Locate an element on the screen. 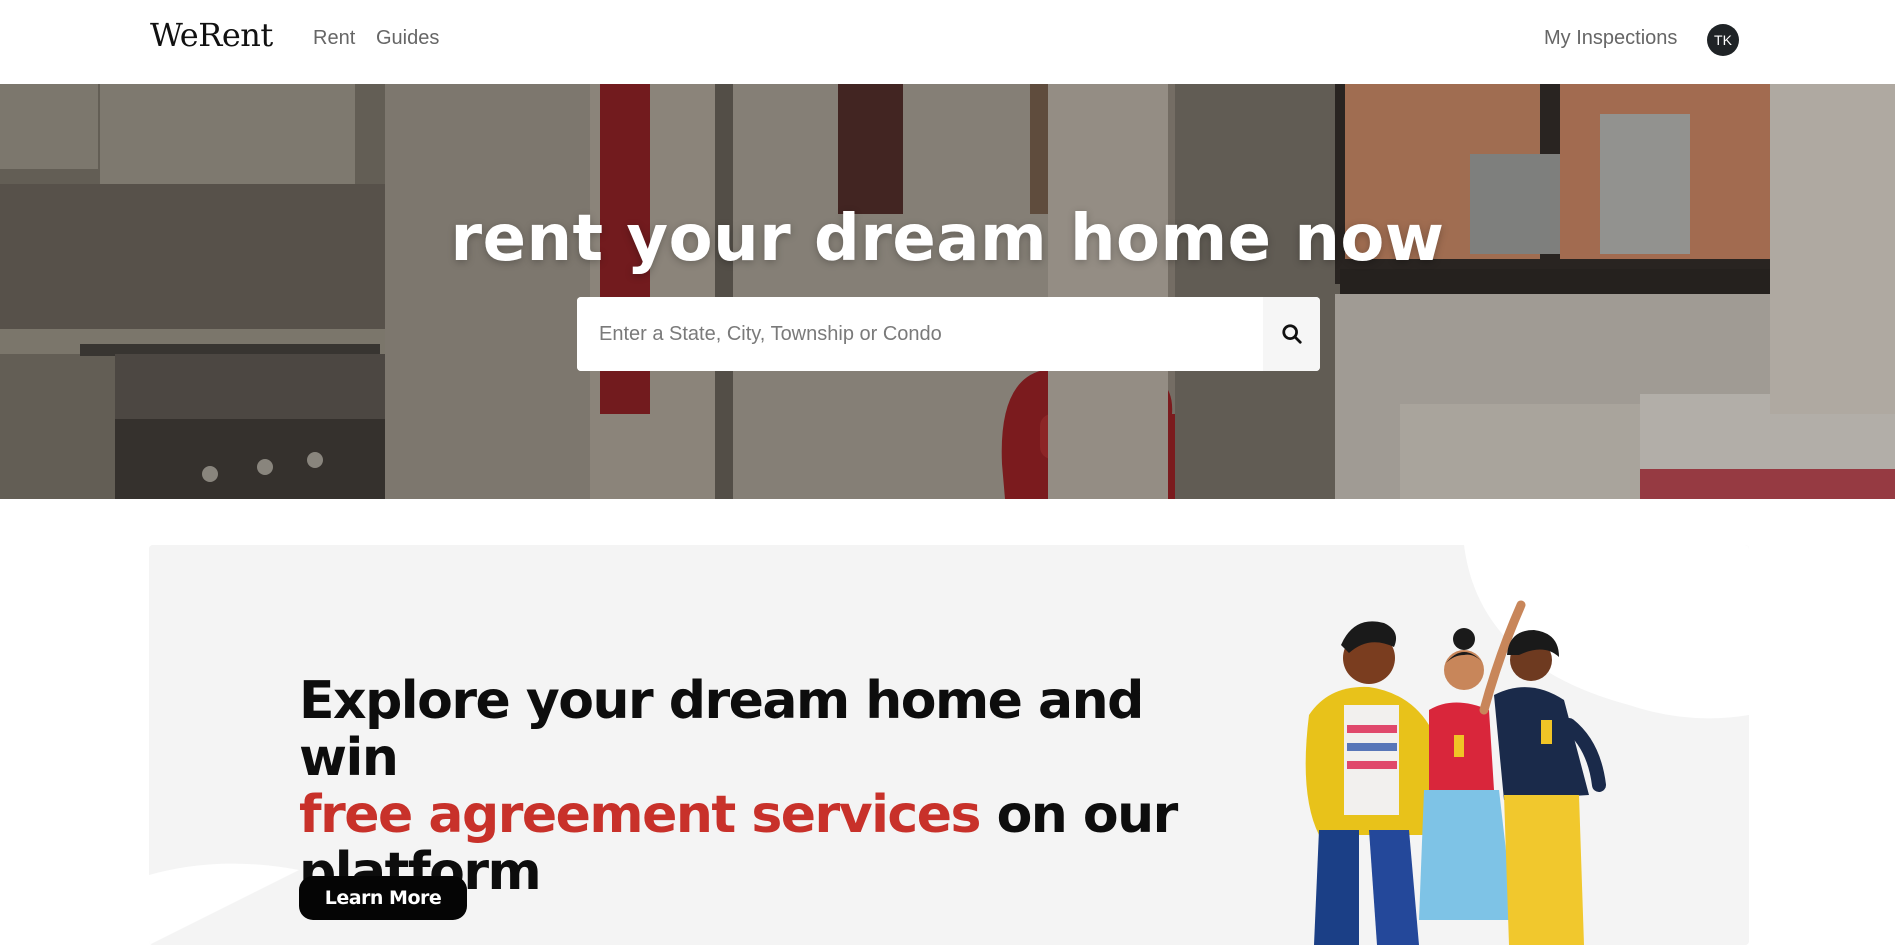 Image resolution: width=1895 pixels, height=945 pixels. nav-link-rent: Rent is located at coordinates (334, 38).